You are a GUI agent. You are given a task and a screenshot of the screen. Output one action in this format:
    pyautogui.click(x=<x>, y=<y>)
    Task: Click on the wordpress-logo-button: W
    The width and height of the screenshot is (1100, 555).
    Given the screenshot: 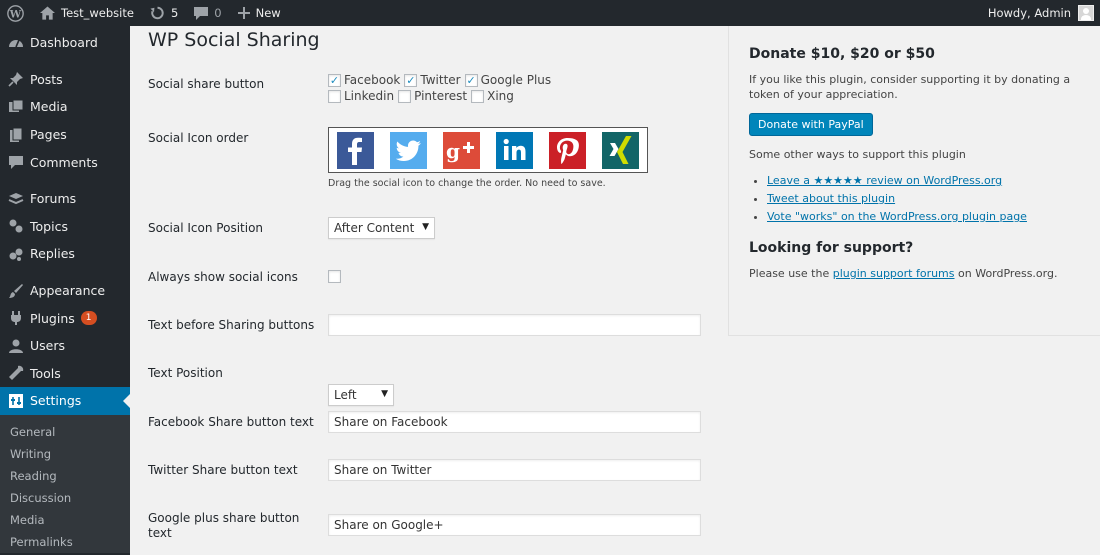 What is the action you would take?
    pyautogui.click(x=16, y=13)
    